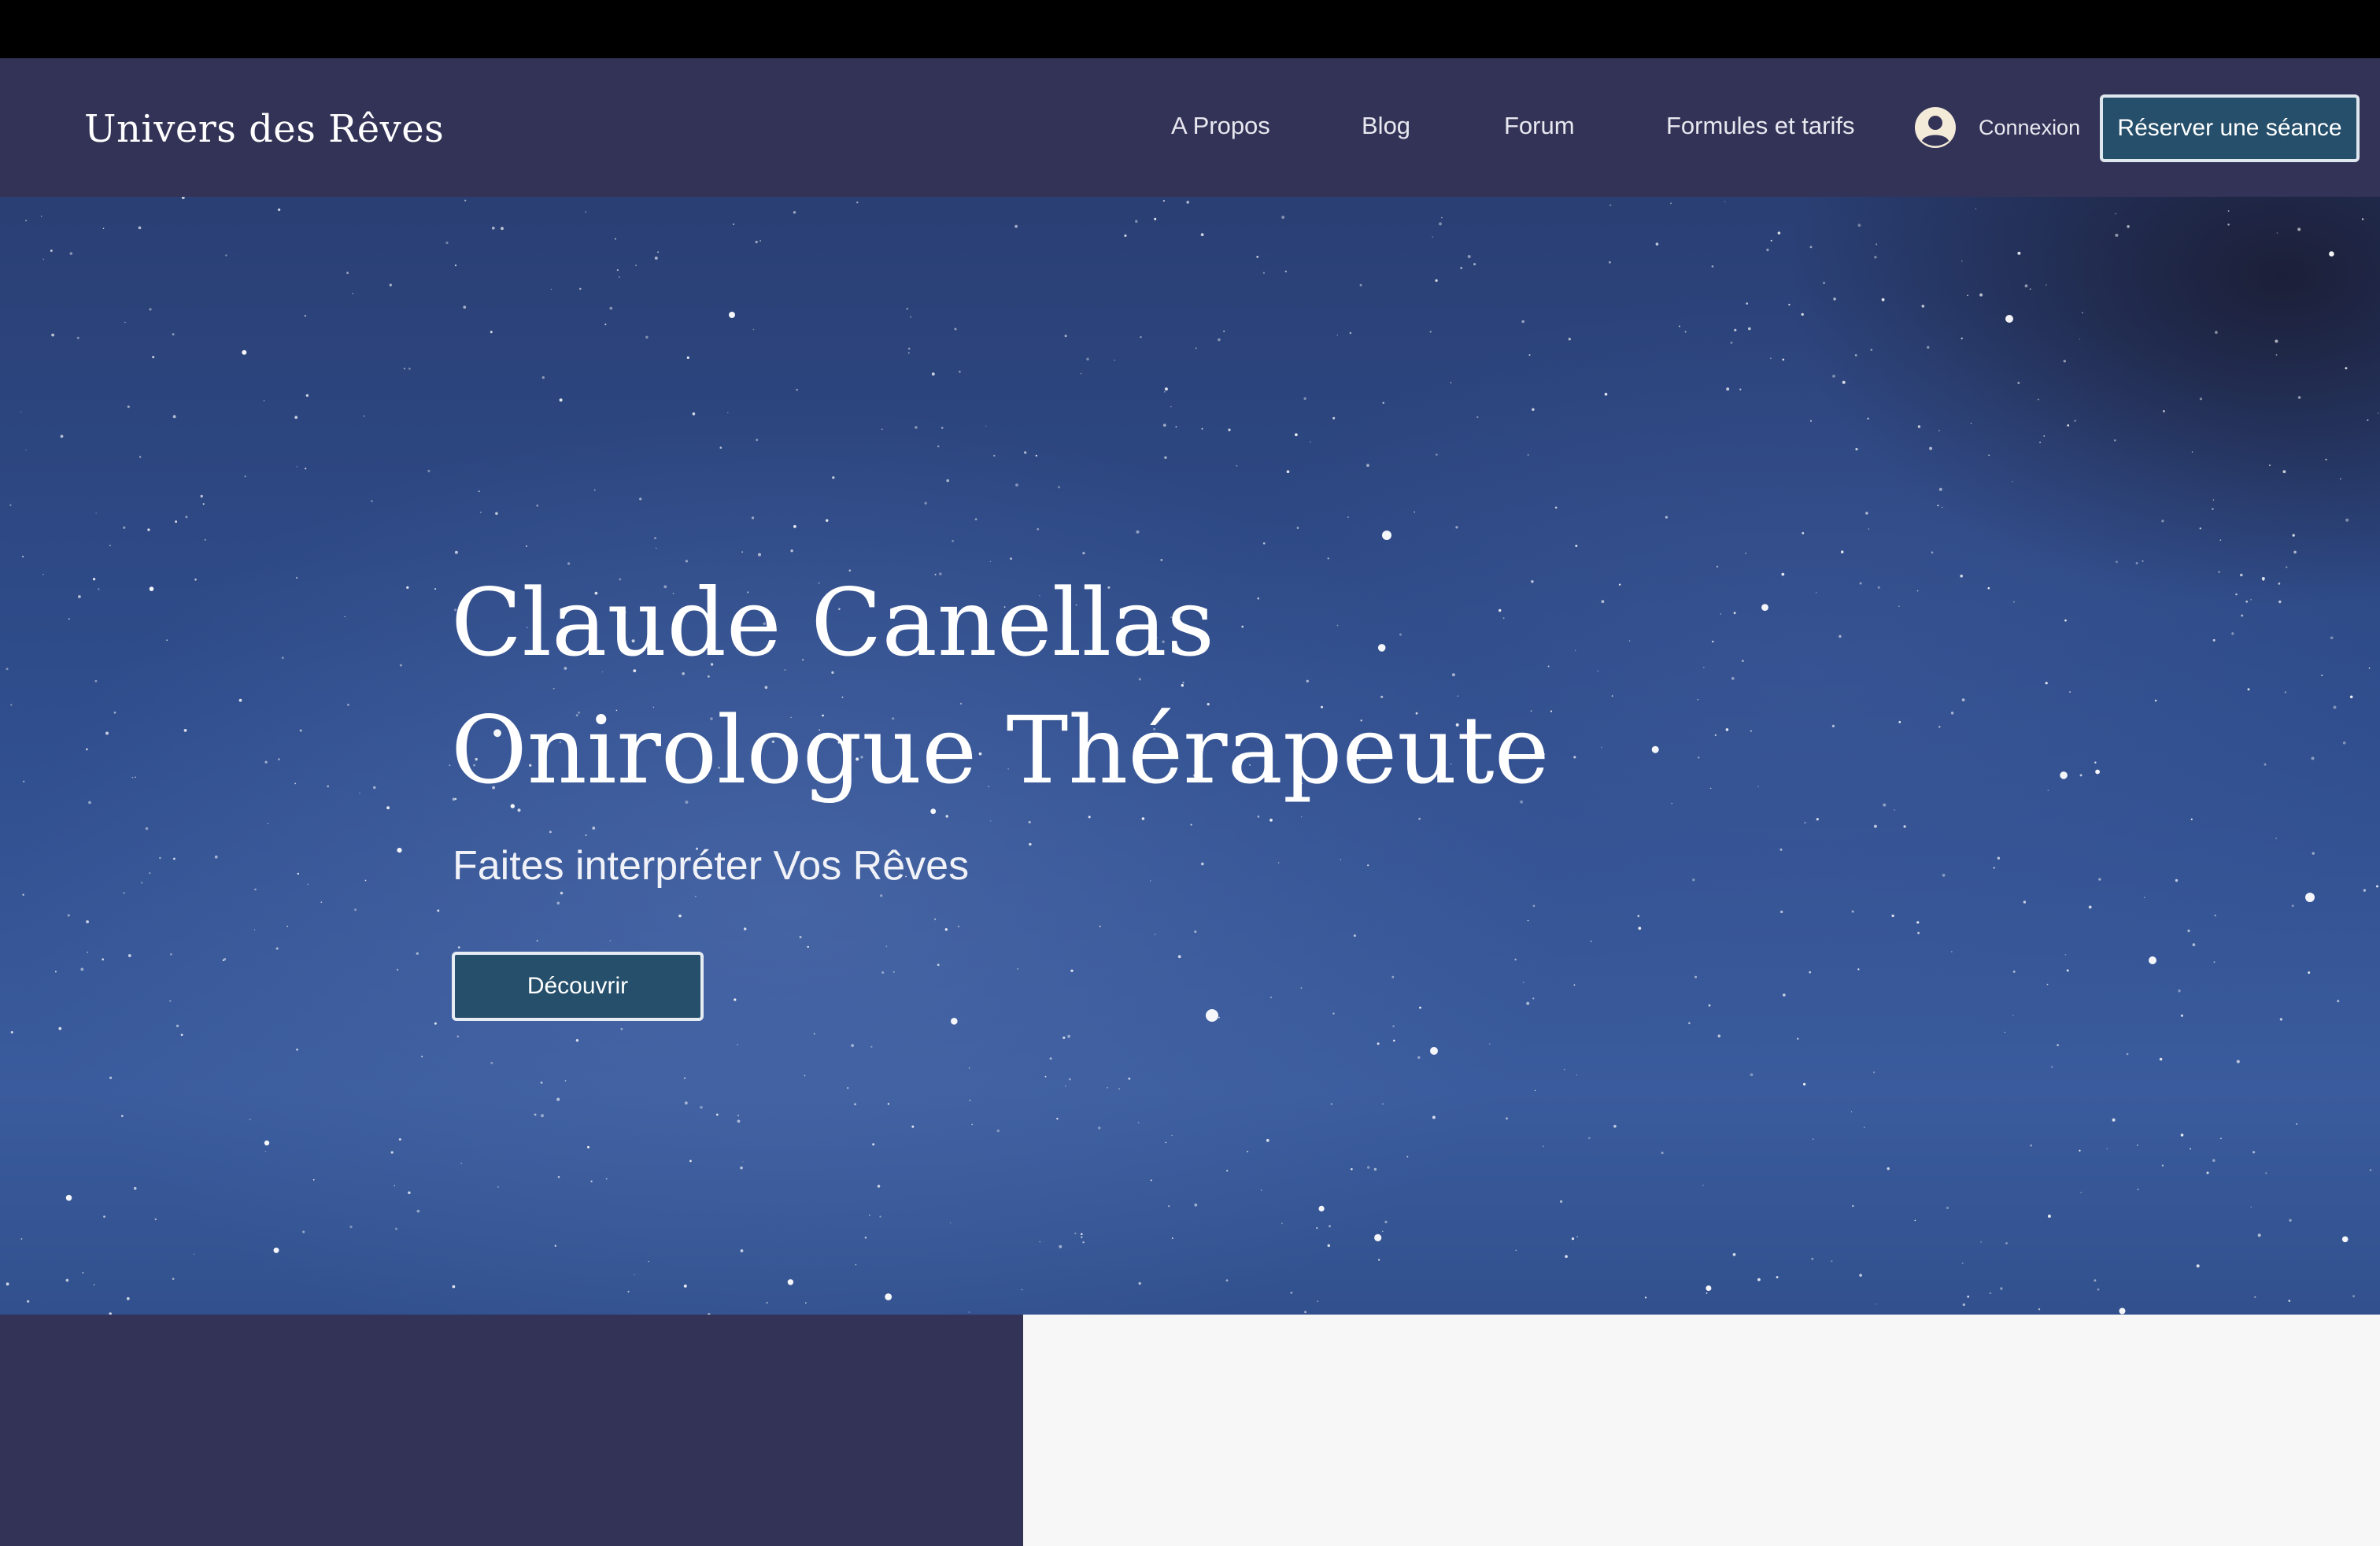 The image size is (2380, 1546). What do you see at coordinates (1220, 126) in the screenshot?
I see `nav-item-a-propos: A Propos` at bounding box center [1220, 126].